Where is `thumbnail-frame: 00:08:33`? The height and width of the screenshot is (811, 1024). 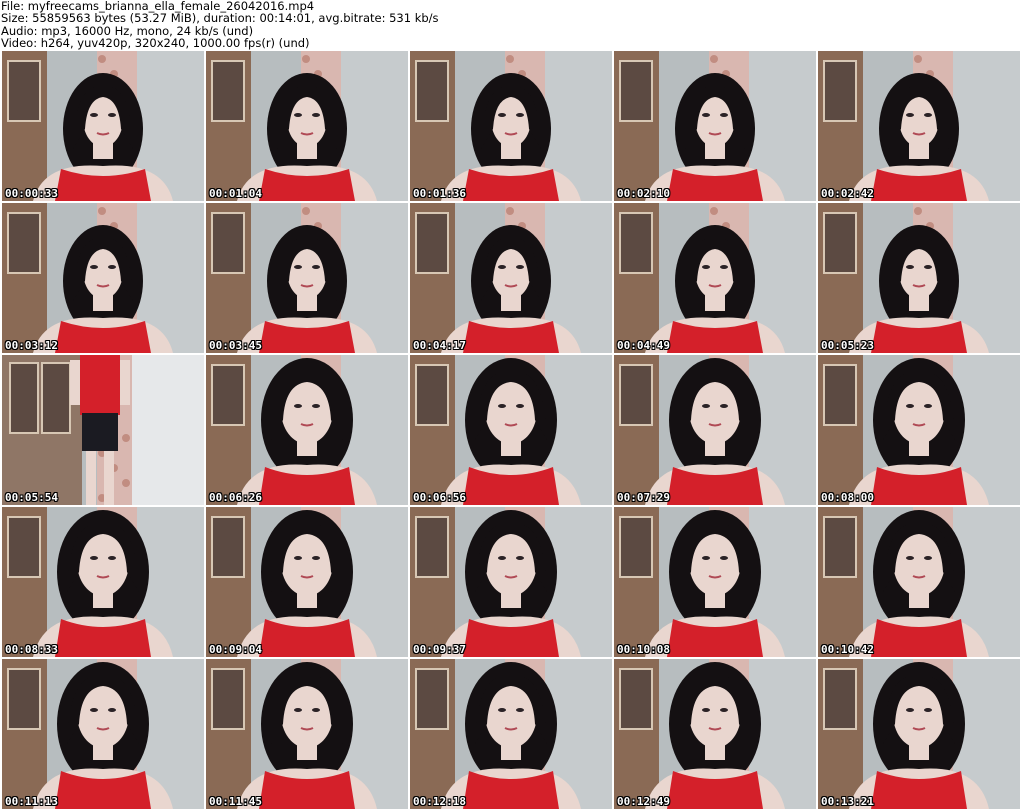
thumbnail-frame: 00:08:33 is located at coordinates (103, 582).